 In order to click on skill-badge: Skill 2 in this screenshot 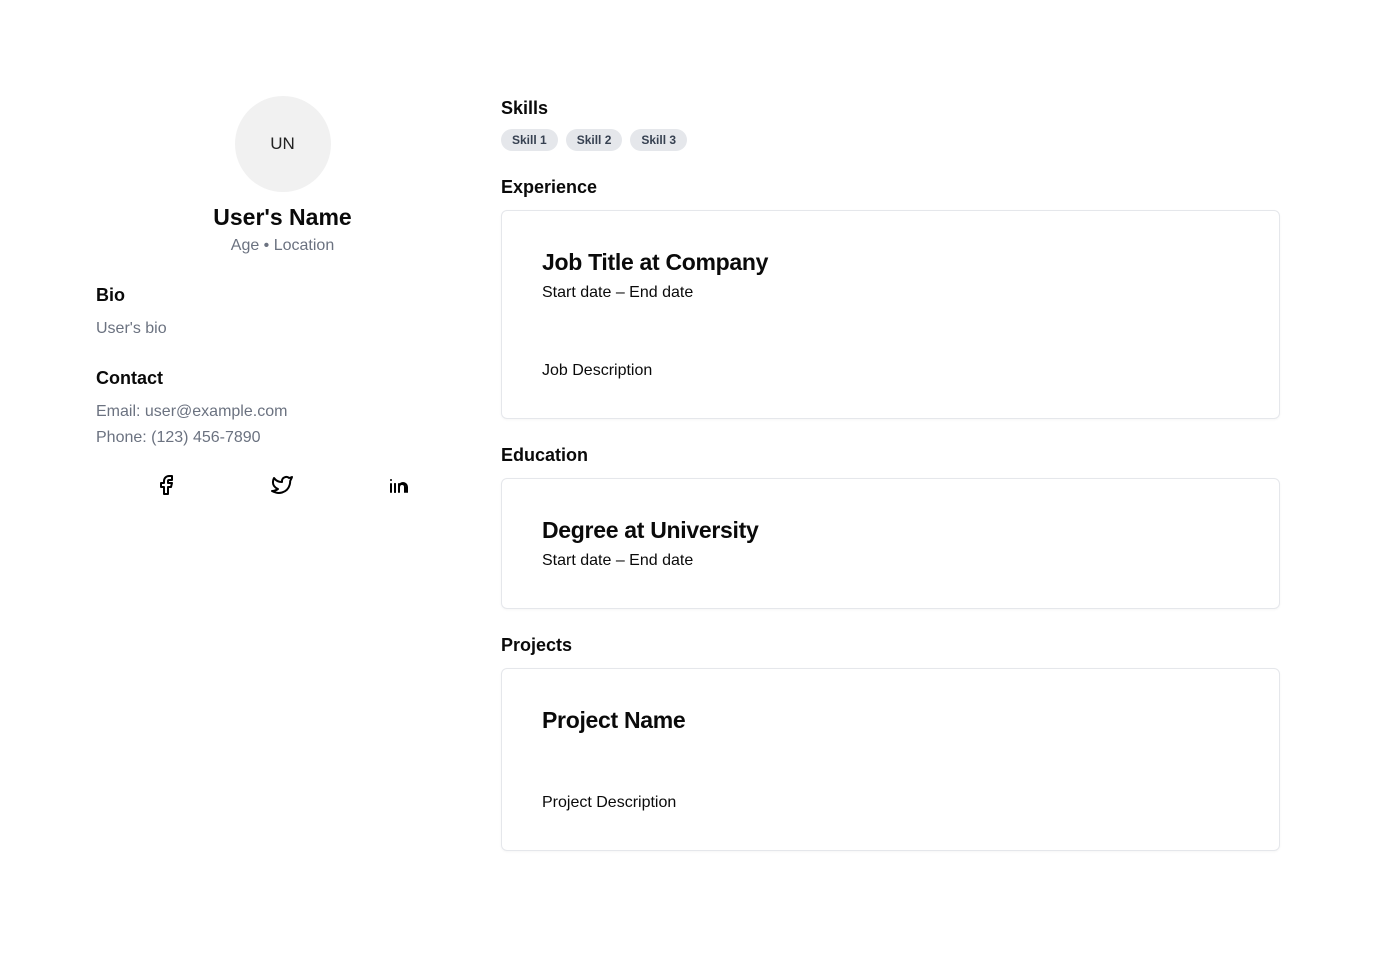, I will do `click(594, 140)`.